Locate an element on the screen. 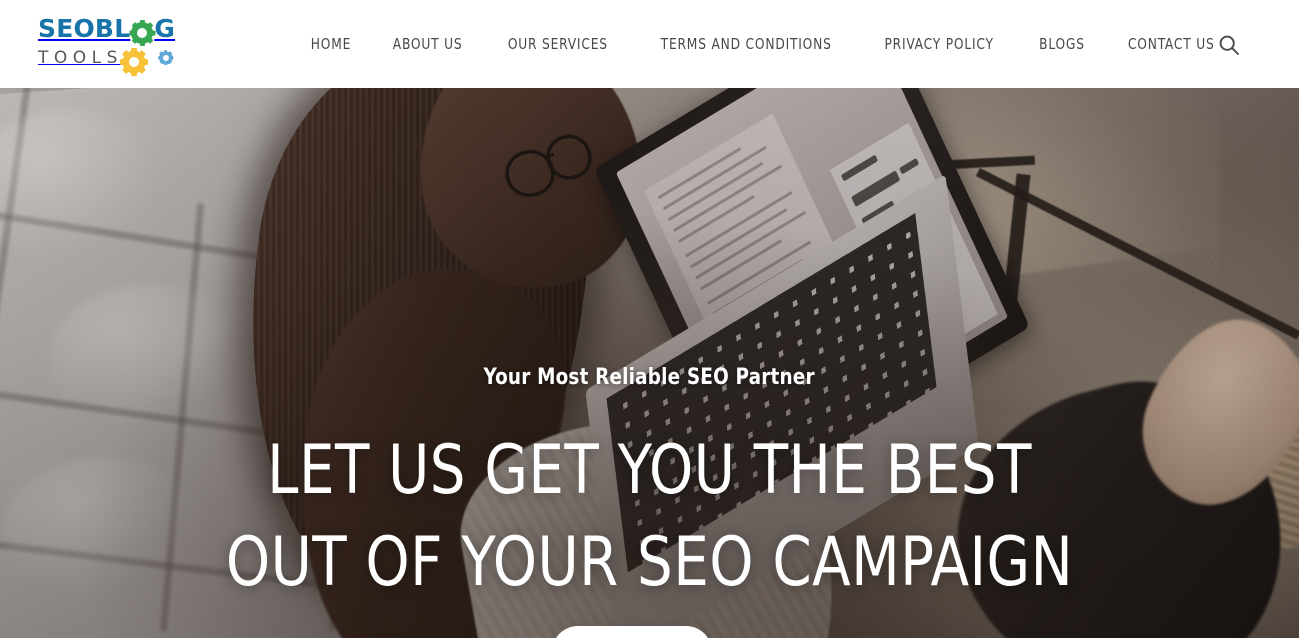 This screenshot has height=638, width=1299. nav-item-home: HOME is located at coordinates (331, 44).